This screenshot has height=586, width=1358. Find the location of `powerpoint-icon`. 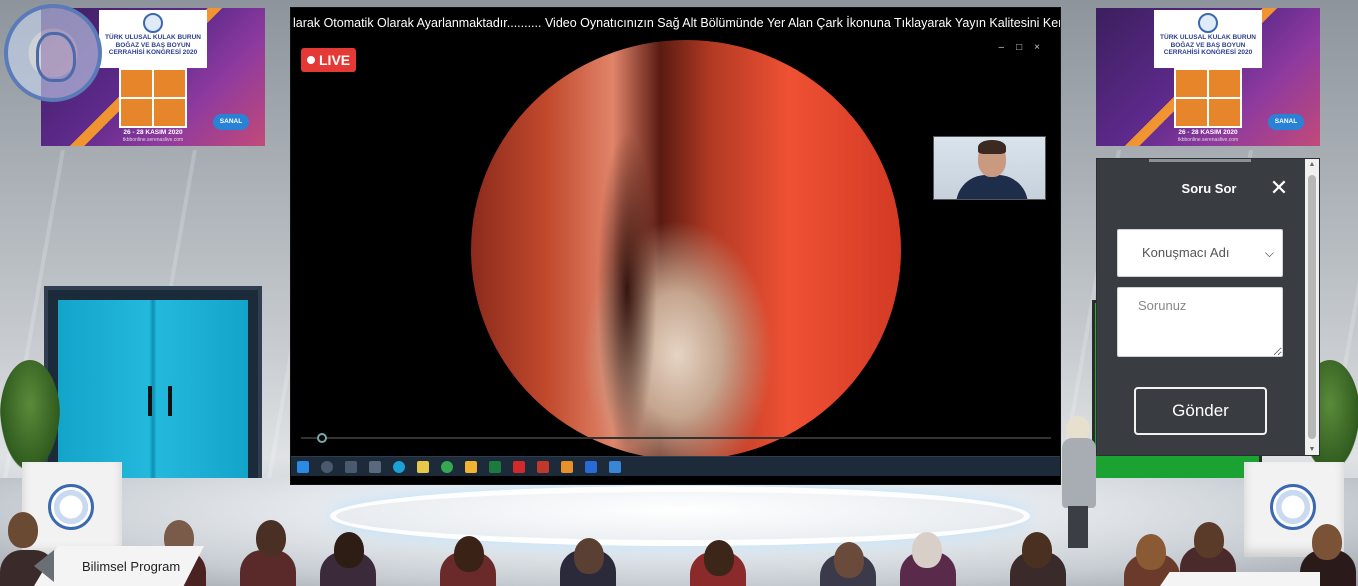

powerpoint-icon is located at coordinates (543, 467).